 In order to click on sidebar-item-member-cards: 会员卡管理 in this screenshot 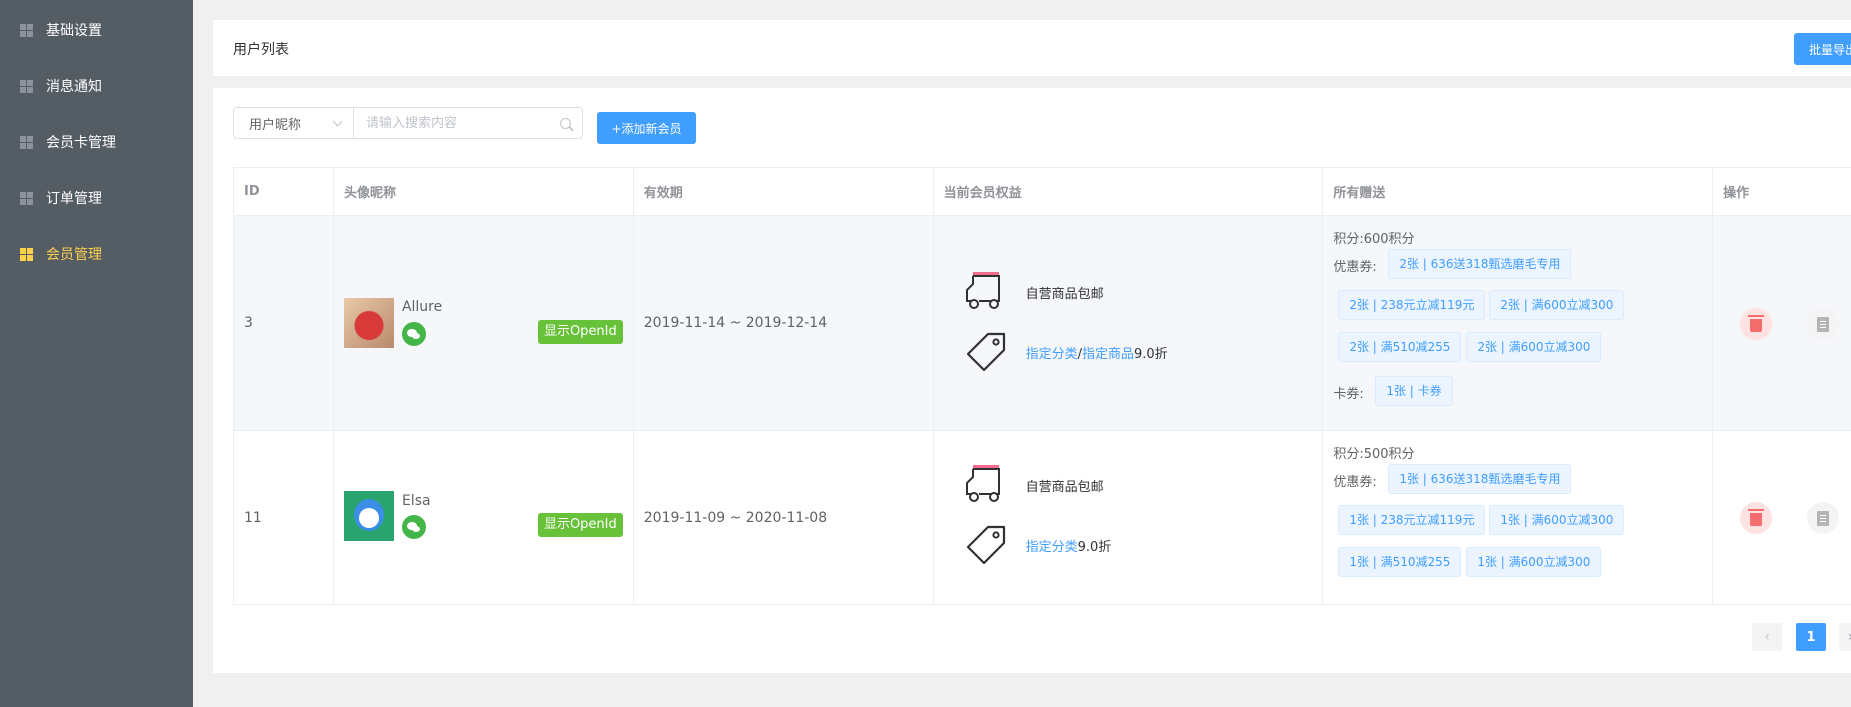, I will do `click(96, 142)`.